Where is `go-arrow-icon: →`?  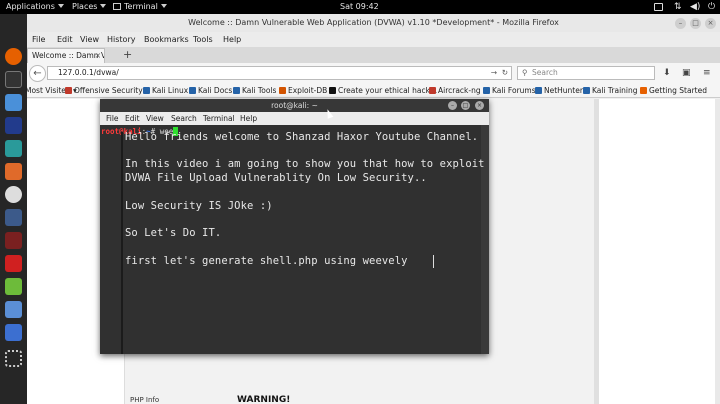
go-arrow-icon: → is located at coordinates (494, 73).